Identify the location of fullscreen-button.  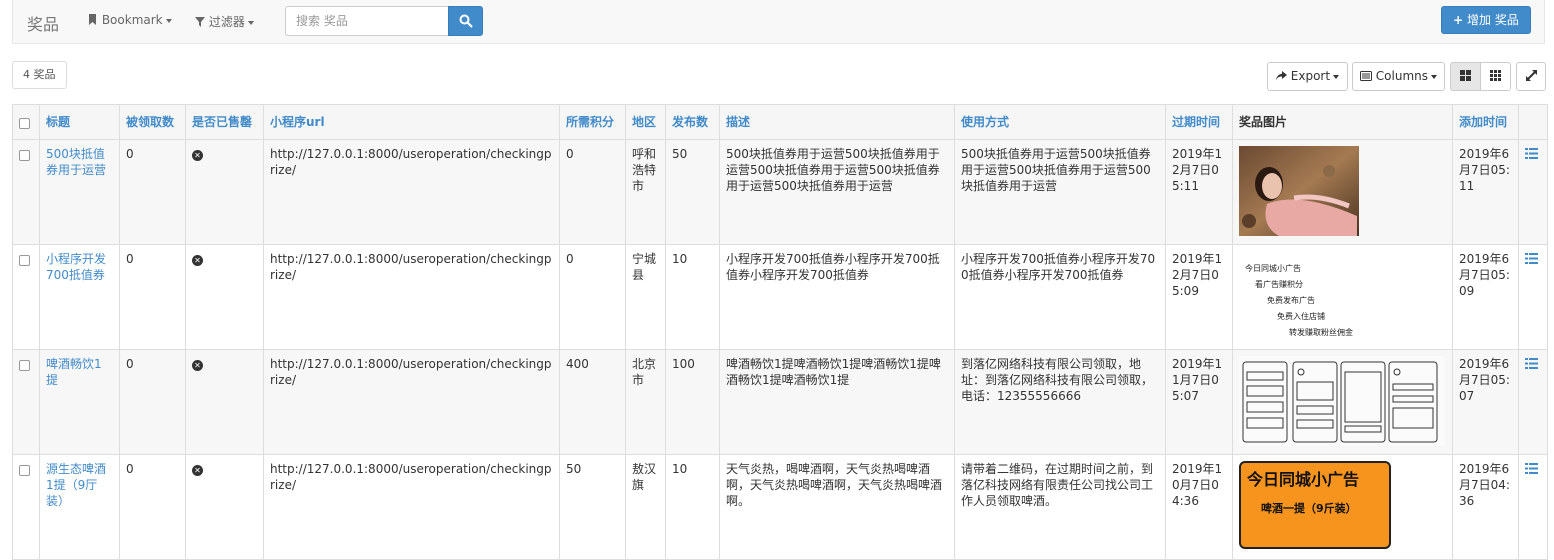
(1531, 76).